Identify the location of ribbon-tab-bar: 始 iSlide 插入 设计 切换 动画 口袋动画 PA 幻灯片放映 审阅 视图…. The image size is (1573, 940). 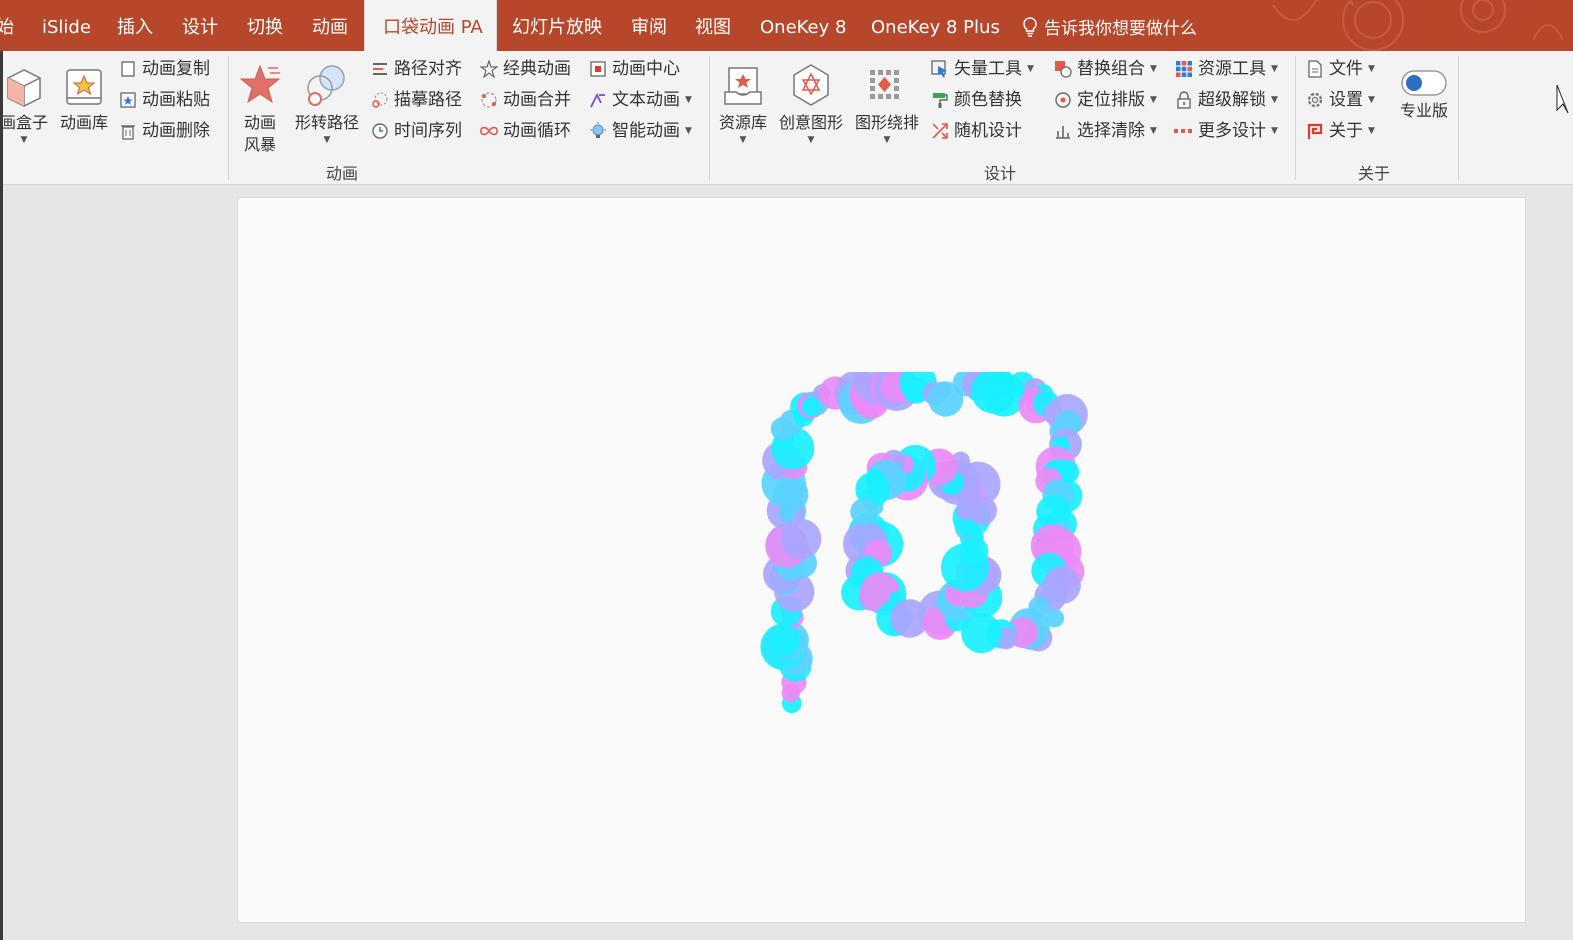
(786, 25).